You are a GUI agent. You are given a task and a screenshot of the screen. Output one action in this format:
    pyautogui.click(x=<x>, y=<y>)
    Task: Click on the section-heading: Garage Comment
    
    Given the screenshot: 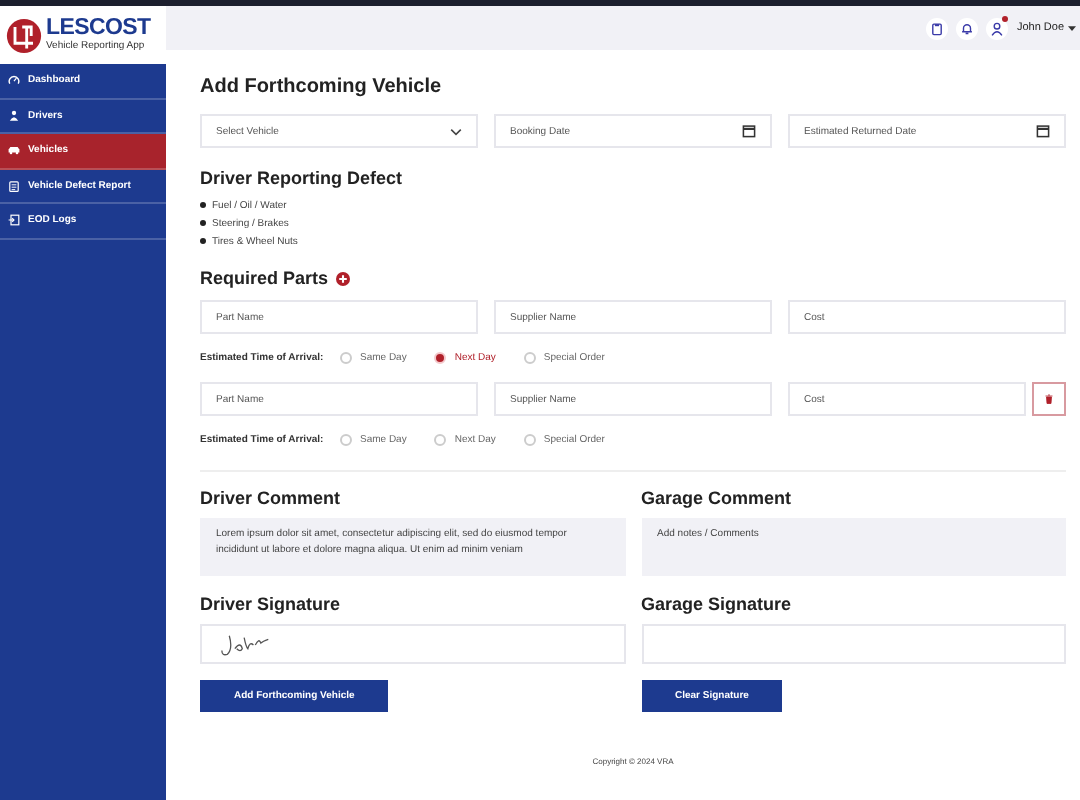 What is the action you would take?
    pyautogui.click(x=716, y=498)
    